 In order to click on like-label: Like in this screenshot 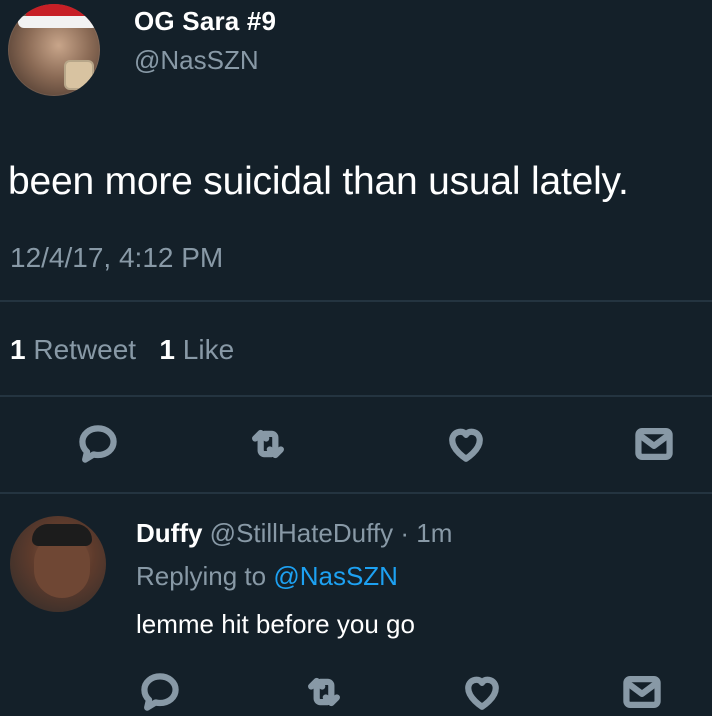, I will do `click(208, 349)`.